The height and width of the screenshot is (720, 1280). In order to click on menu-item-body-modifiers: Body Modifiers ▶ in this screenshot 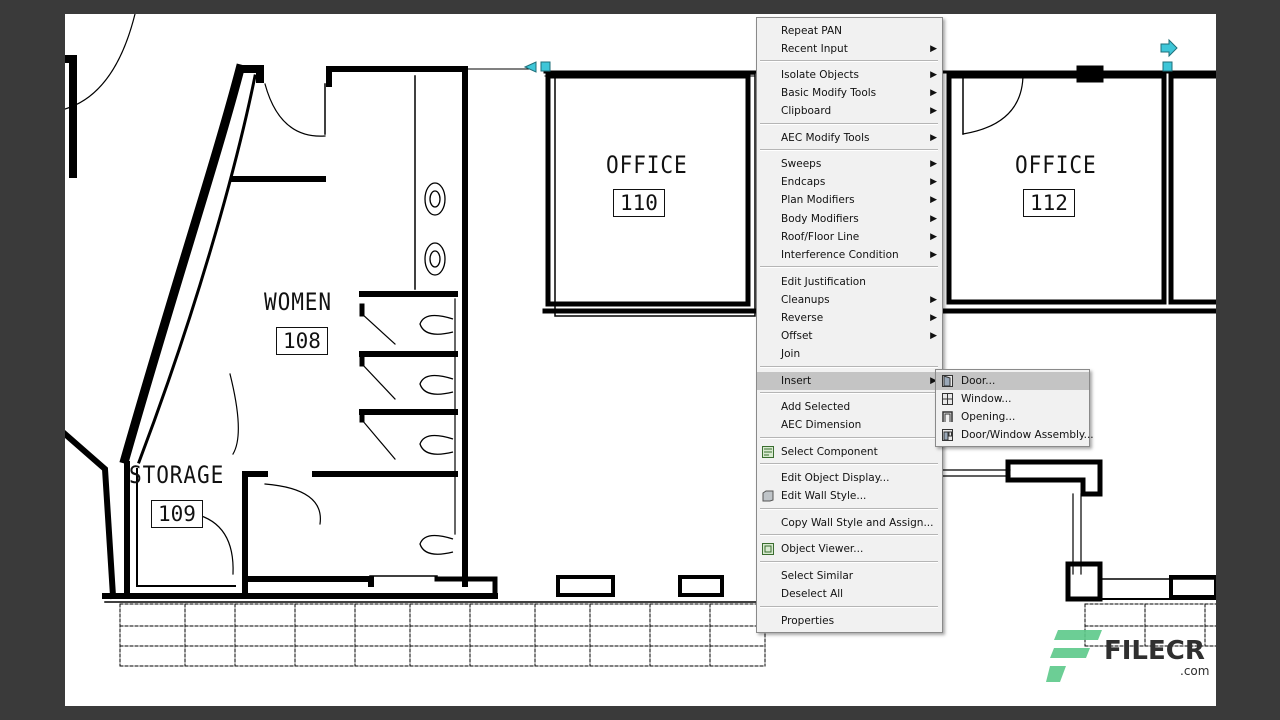, I will do `click(849, 219)`.